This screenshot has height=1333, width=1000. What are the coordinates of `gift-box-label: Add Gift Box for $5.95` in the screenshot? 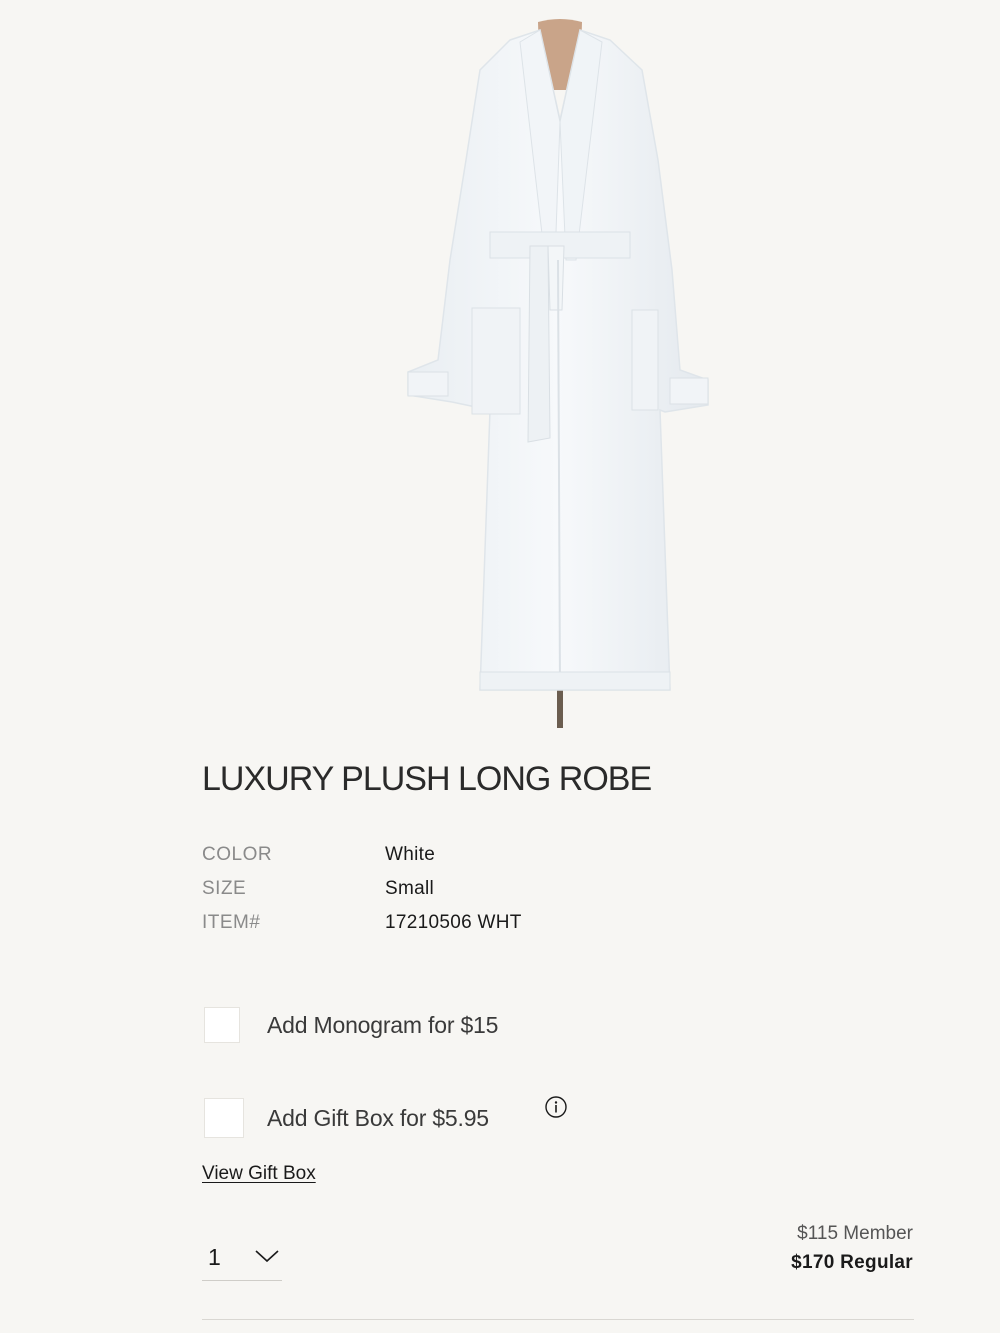 It's located at (378, 1117).